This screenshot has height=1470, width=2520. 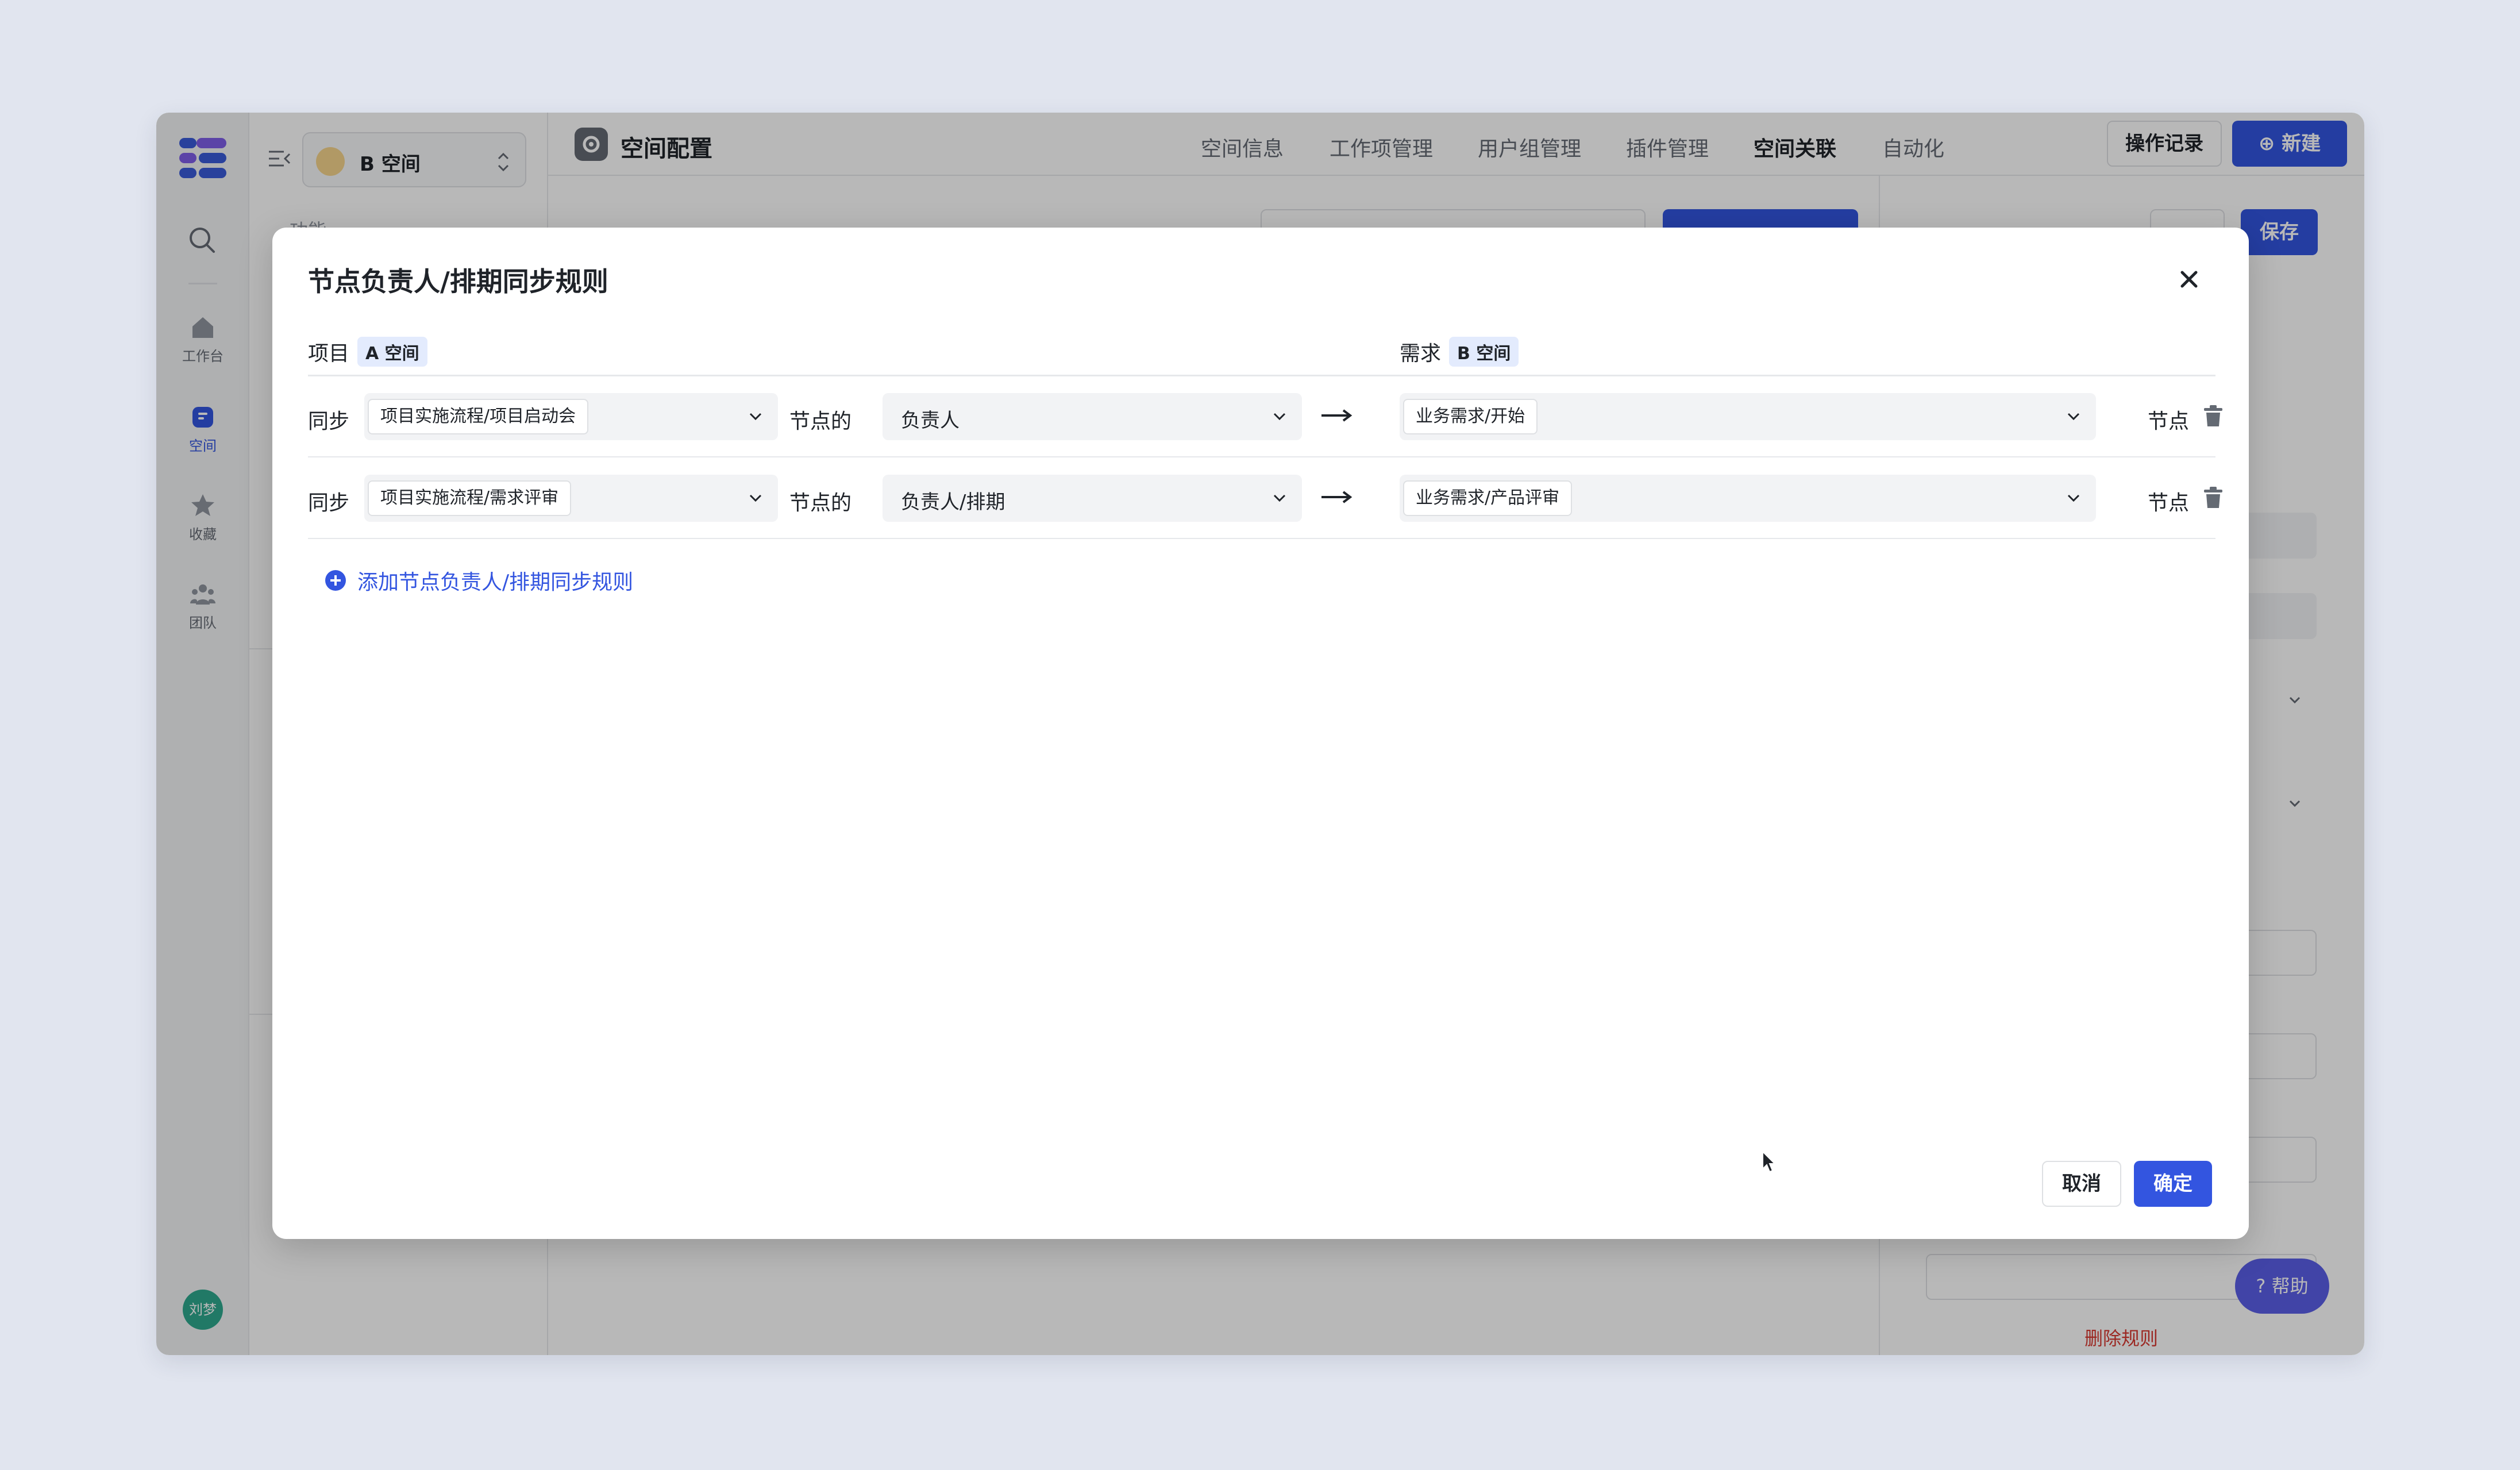 I want to click on source-type-label: 项目, so click(x=329, y=353).